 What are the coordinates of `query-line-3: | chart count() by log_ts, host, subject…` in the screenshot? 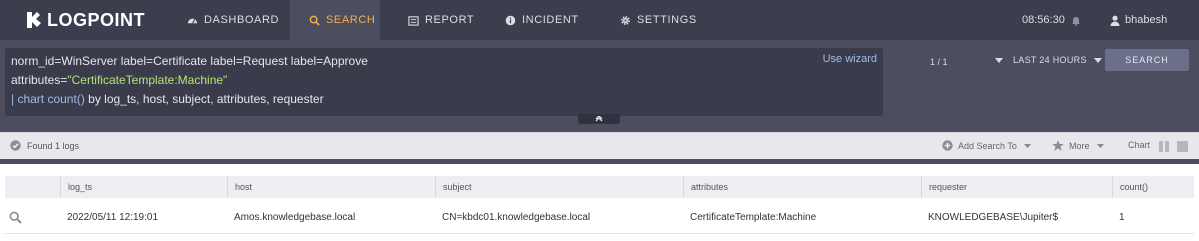 It's located at (167, 99).